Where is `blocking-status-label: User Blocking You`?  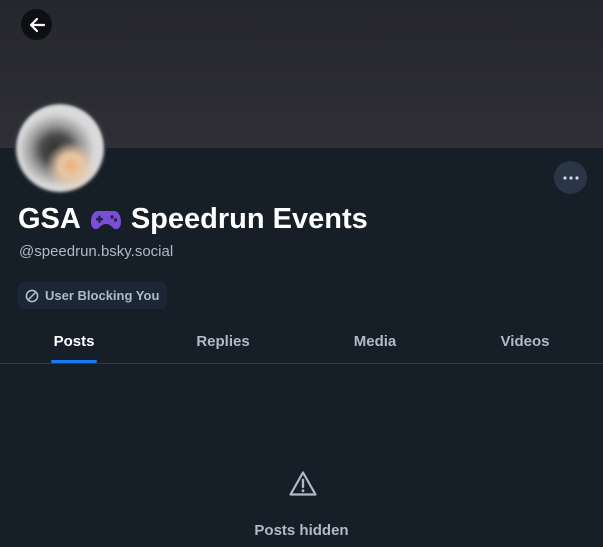
blocking-status-label: User Blocking You is located at coordinates (102, 295).